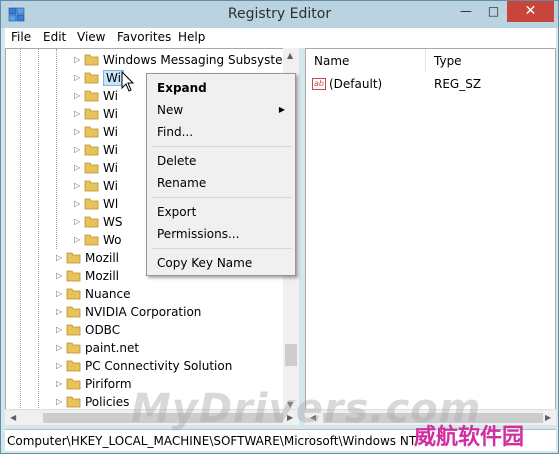 The image size is (559, 454). I want to click on tree-item: ▷ Wo, so click(98, 240).